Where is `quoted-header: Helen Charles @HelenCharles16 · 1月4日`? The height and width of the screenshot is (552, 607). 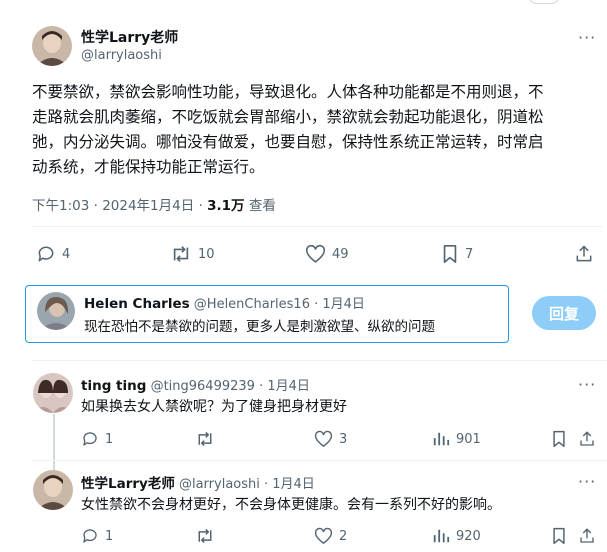
quoted-header: Helen Charles @HelenCharles16 · 1月4日 is located at coordinates (224, 302).